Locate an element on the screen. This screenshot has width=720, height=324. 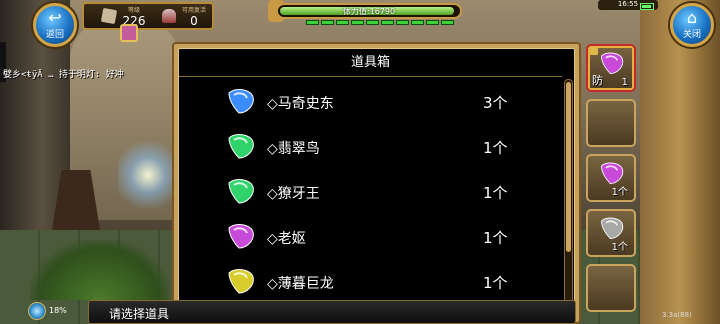
background-grass is located at coordinates (100, 270).